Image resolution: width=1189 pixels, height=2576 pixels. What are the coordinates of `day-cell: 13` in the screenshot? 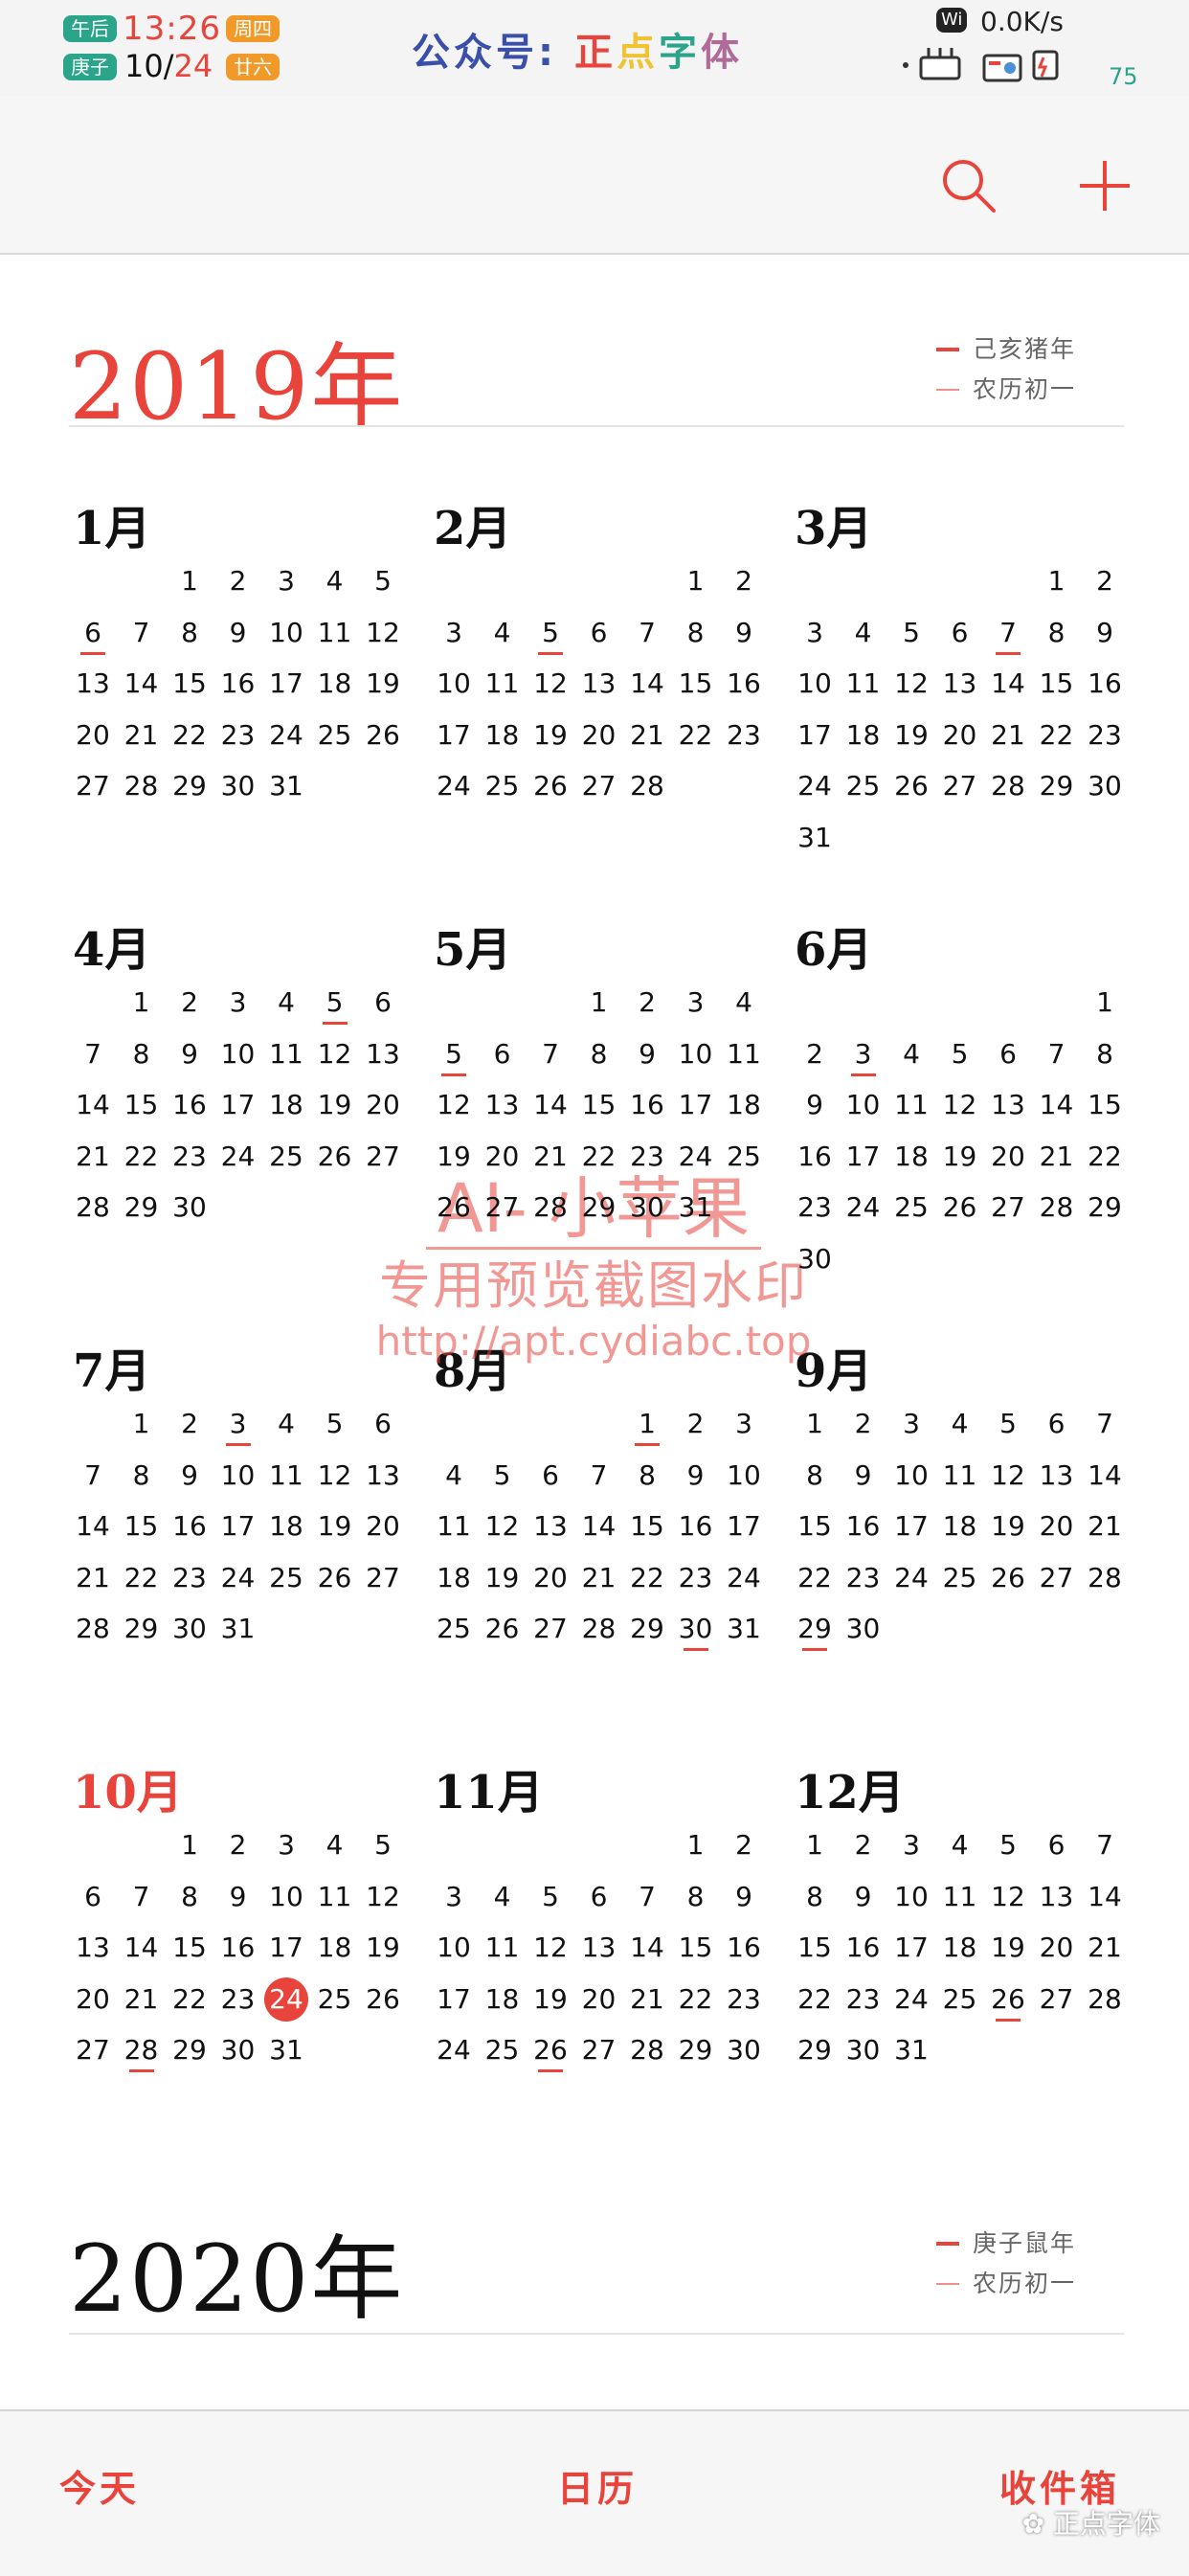 It's located at (383, 1054).